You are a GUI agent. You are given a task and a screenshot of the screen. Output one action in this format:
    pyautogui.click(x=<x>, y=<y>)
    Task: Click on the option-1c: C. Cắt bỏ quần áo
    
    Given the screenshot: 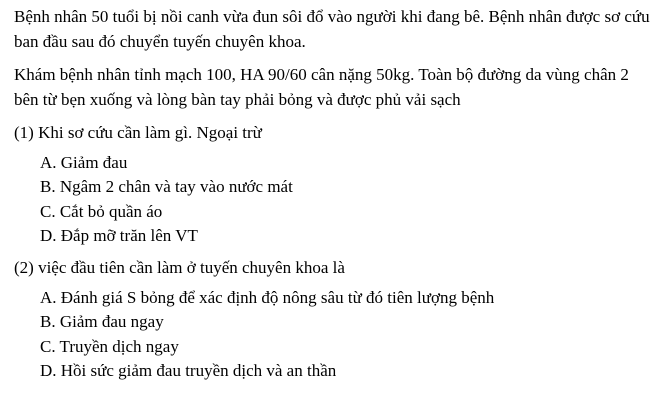 What is the action you would take?
    pyautogui.click(x=101, y=211)
    